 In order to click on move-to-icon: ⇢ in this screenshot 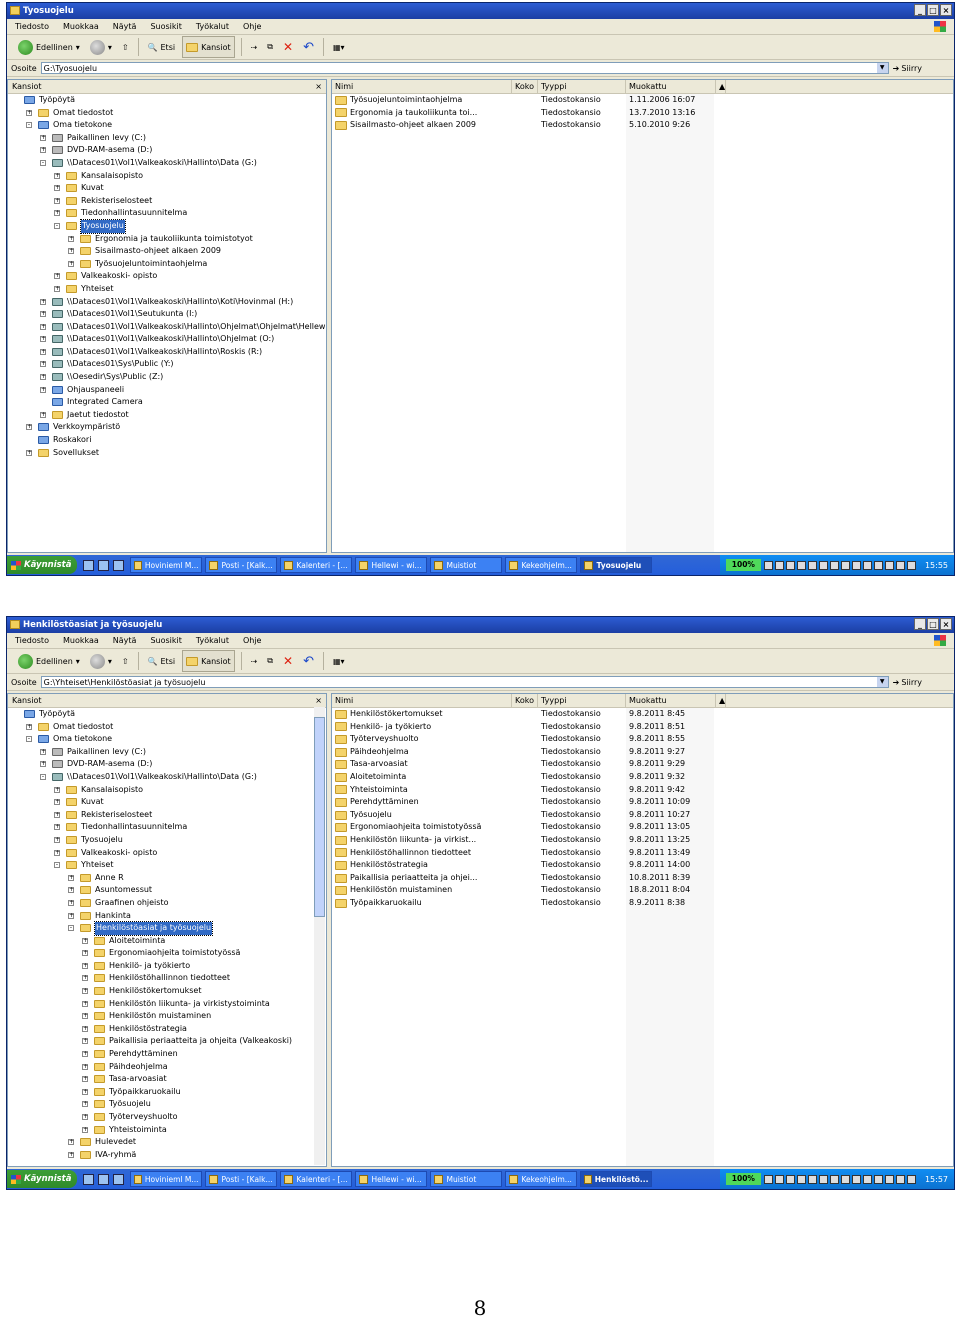, I will do `click(254, 661)`.